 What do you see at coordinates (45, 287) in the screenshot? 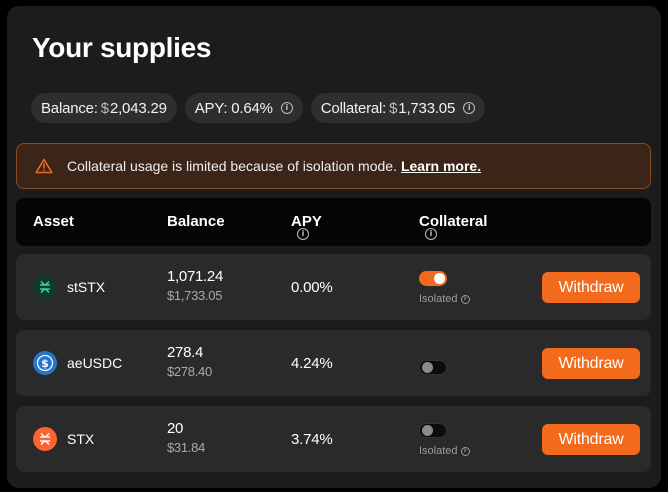
I see `ststx-icon` at bounding box center [45, 287].